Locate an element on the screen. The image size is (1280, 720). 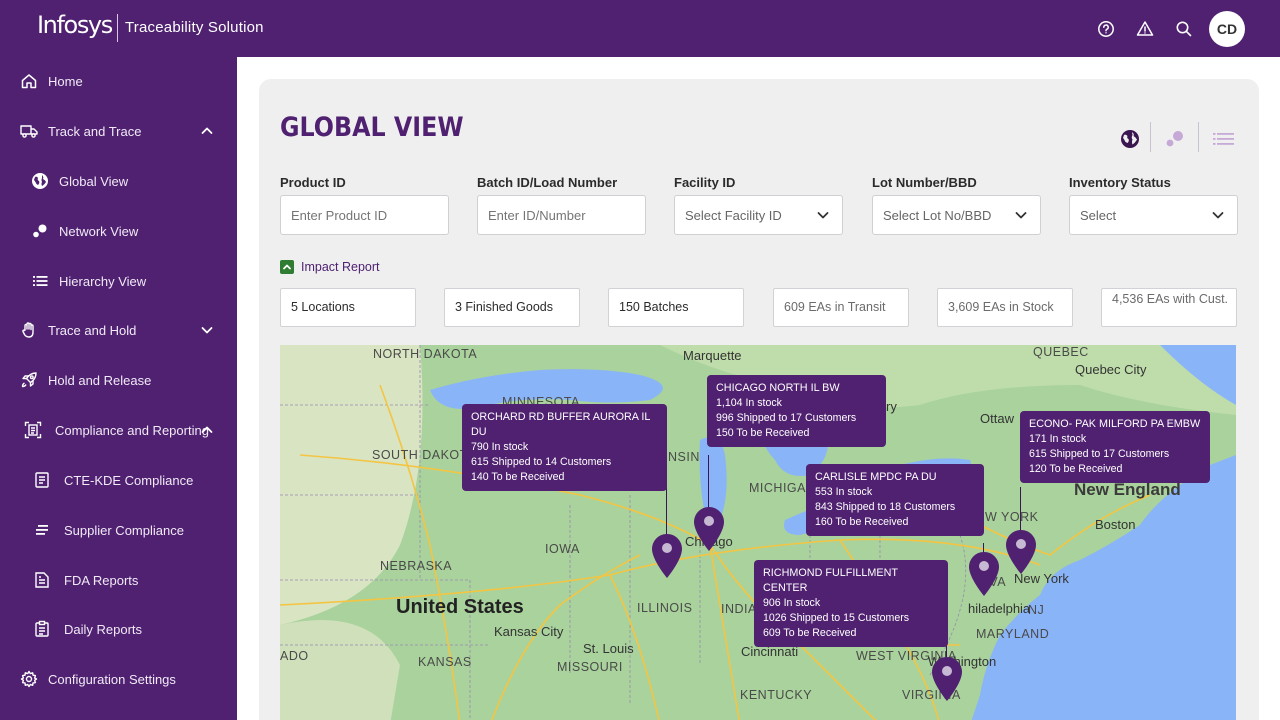
sidebar-item-compliance-and-reporting: Compliance and Reporting is located at coordinates (118, 430).